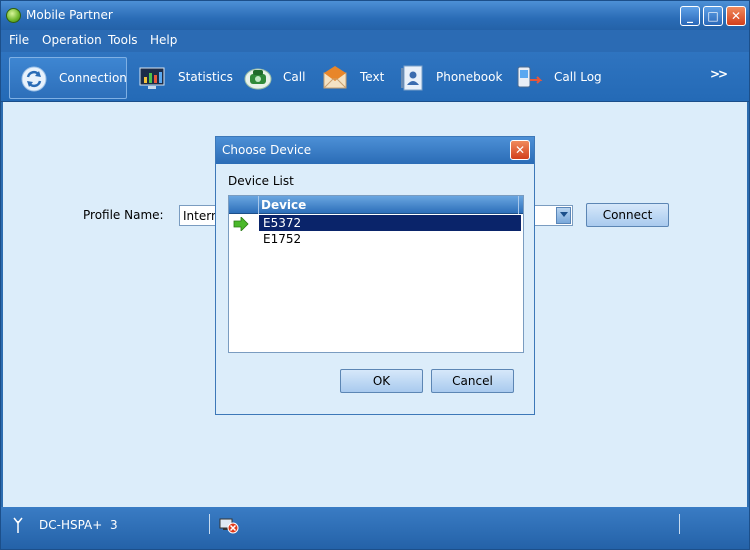  What do you see at coordinates (283, 205) in the screenshot?
I see `device-column-header: Device` at bounding box center [283, 205].